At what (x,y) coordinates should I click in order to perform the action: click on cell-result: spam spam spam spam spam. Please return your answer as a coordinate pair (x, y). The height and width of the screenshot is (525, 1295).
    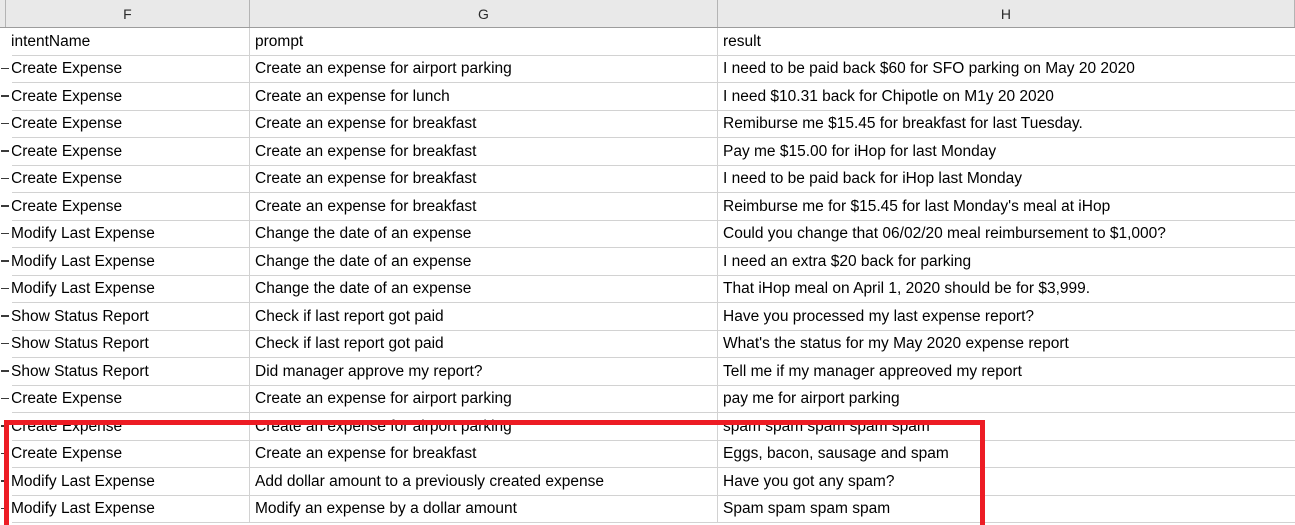
    Looking at the image, I should click on (1006, 427).